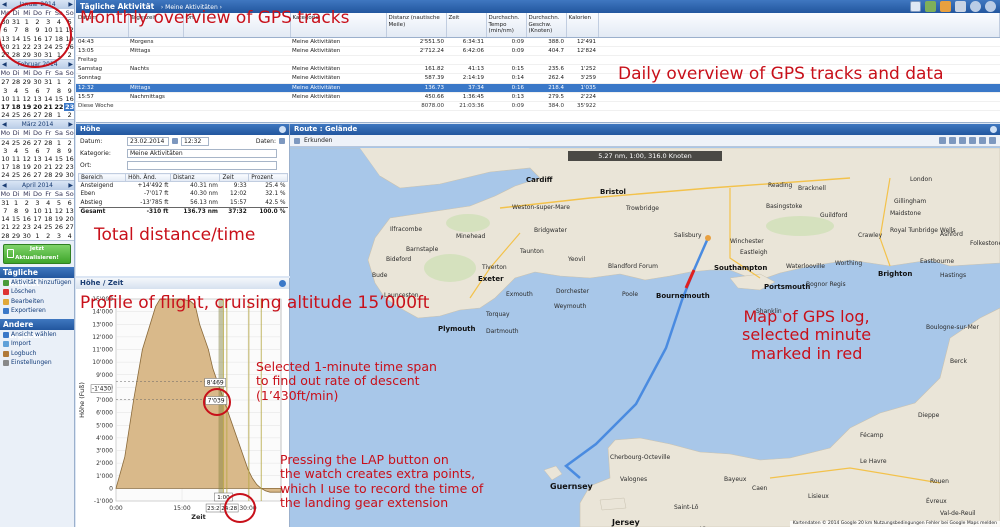 The height and width of the screenshot is (527, 1000). Describe the element at coordinates (59, 115) in the screenshot. I see `calendar-day: 1` at that location.